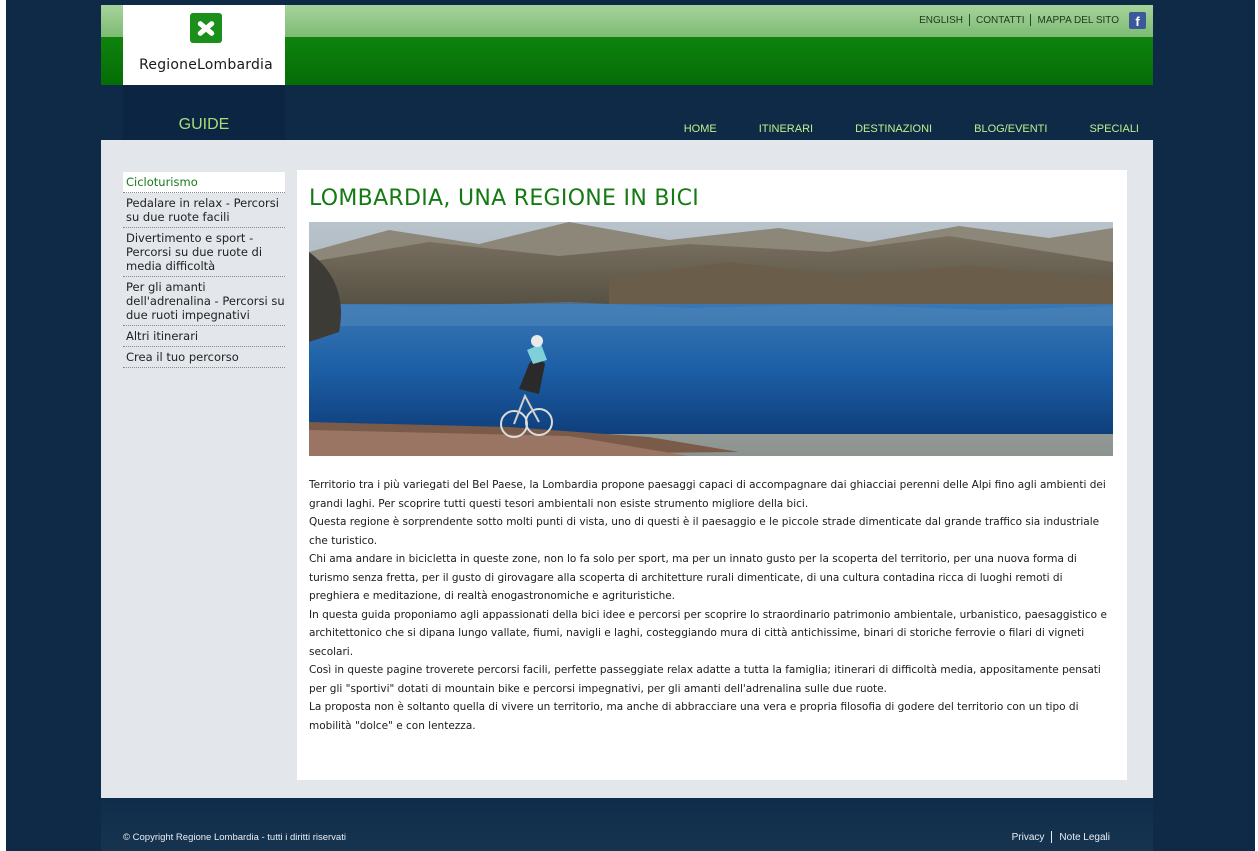 This screenshot has height=851, width=1258. I want to click on nav-destinazioni: DESTINAZIONI, so click(893, 129).